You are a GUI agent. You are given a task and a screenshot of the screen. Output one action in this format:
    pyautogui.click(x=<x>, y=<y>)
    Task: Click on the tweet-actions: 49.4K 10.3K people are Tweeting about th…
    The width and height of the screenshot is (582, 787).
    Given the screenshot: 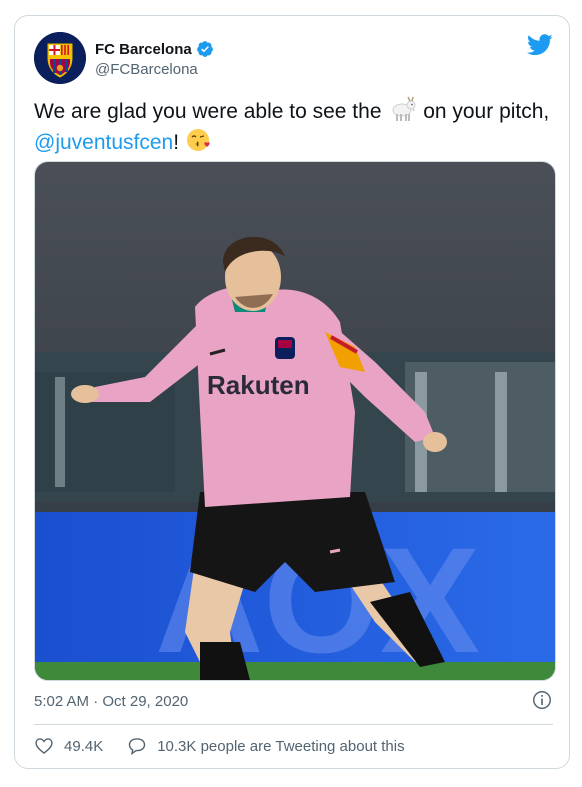 What is the action you would take?
    pyautogui.click(x=219, y=746)
    